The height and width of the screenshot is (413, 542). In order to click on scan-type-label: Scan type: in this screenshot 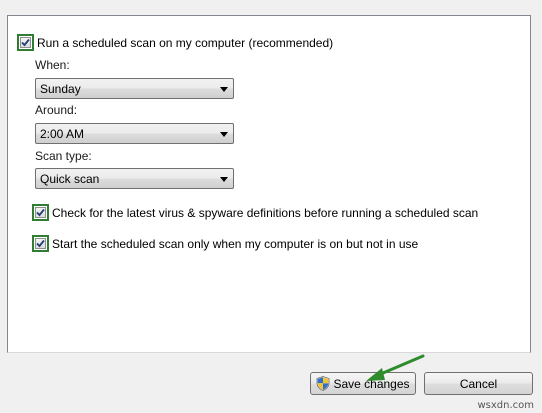, I will do `click(63, 156)`.